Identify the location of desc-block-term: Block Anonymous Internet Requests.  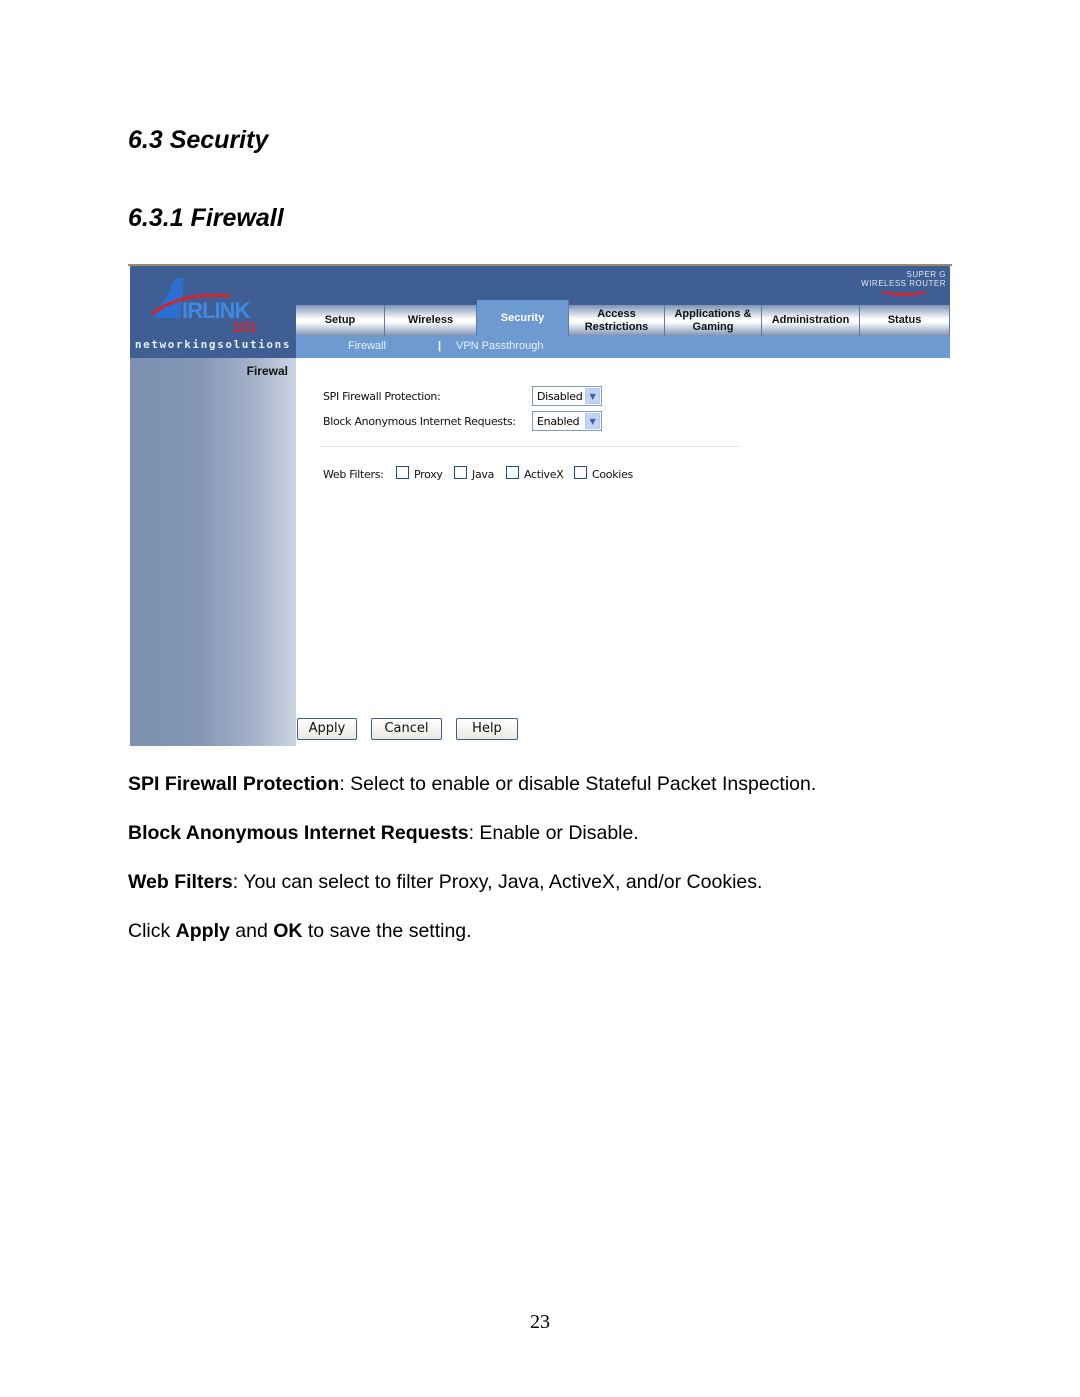
(298, 833).